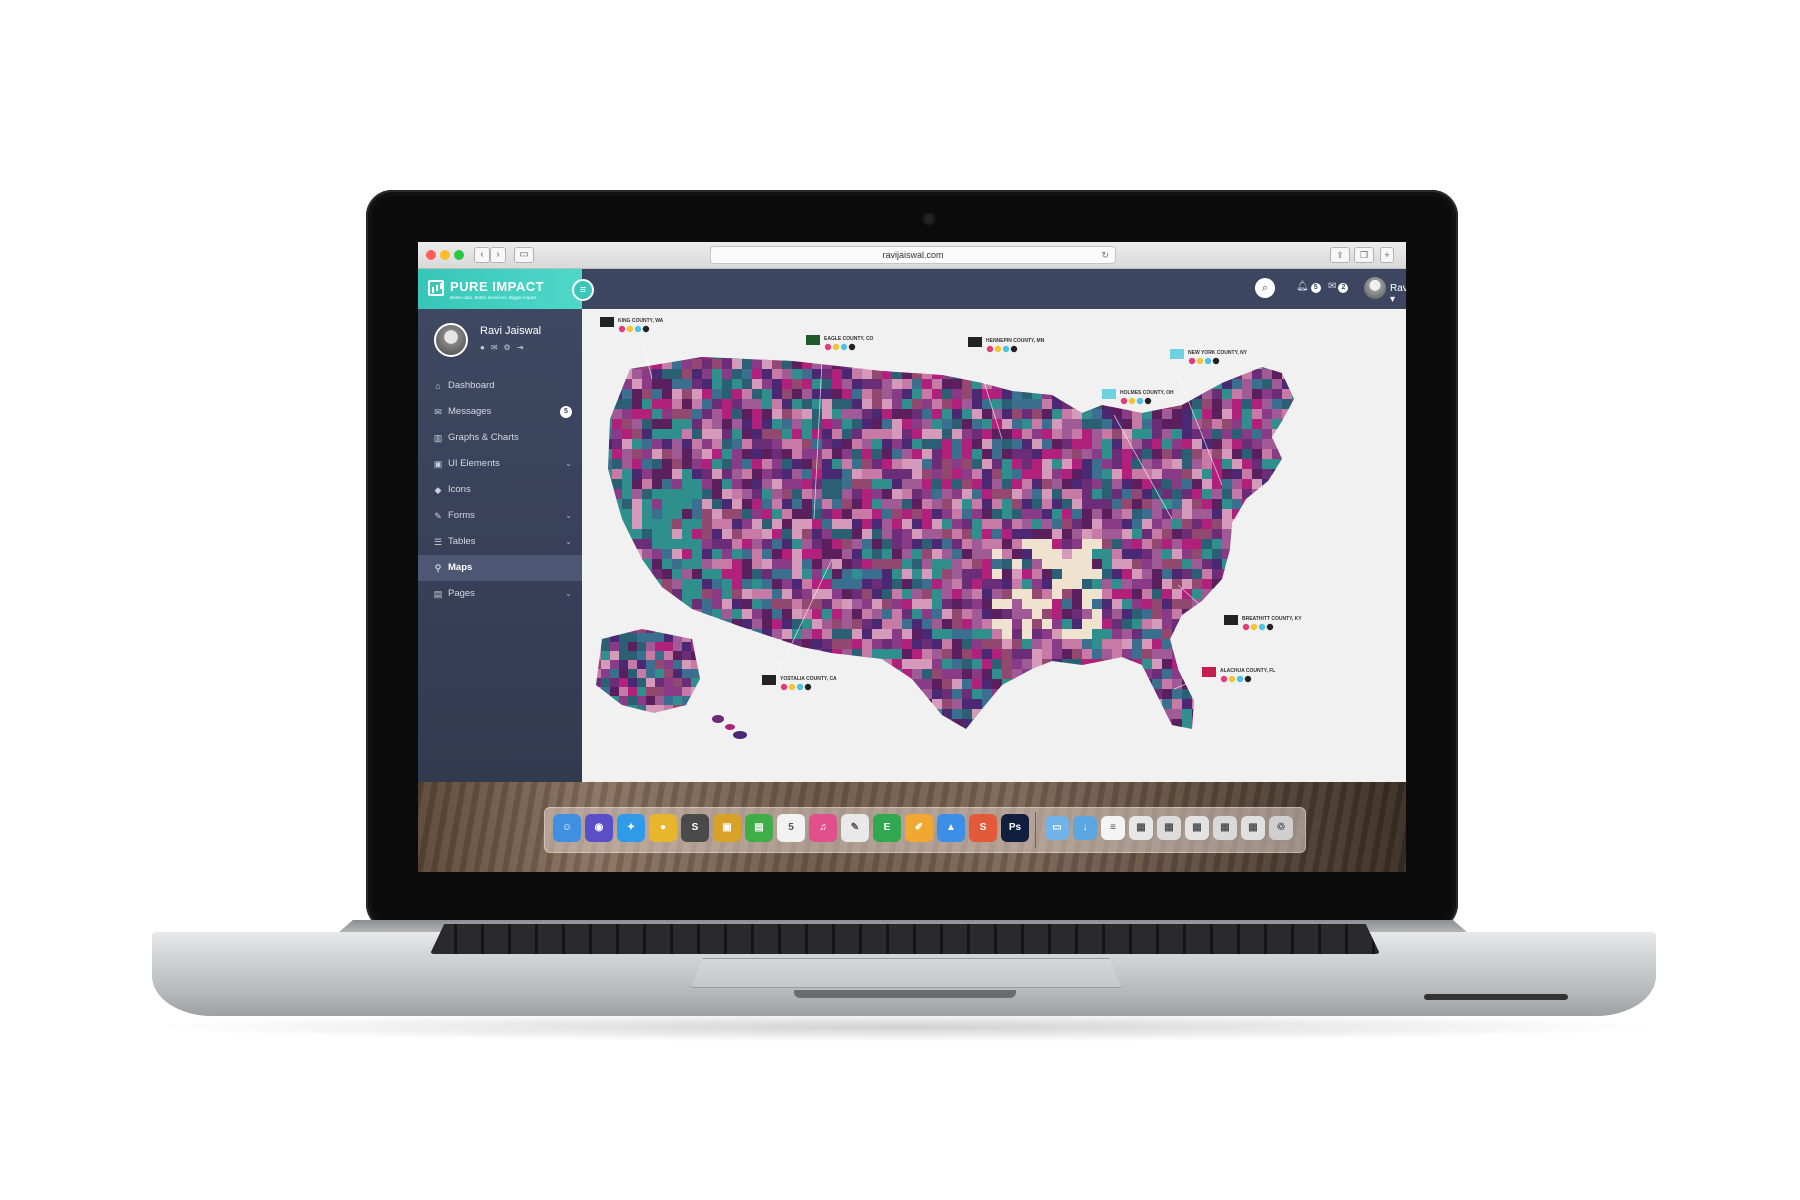 This screenshot has width=1800, height=1200. I want to click on profile-avatar, so click(451, 340).